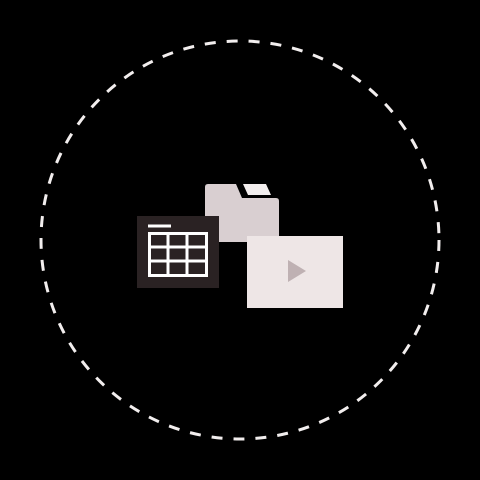 The width and height of the screenshot is (480, 480). Describe the element at coordinates (178, 252) in the screenshot. I see `spreadsheet-icon` at that location.